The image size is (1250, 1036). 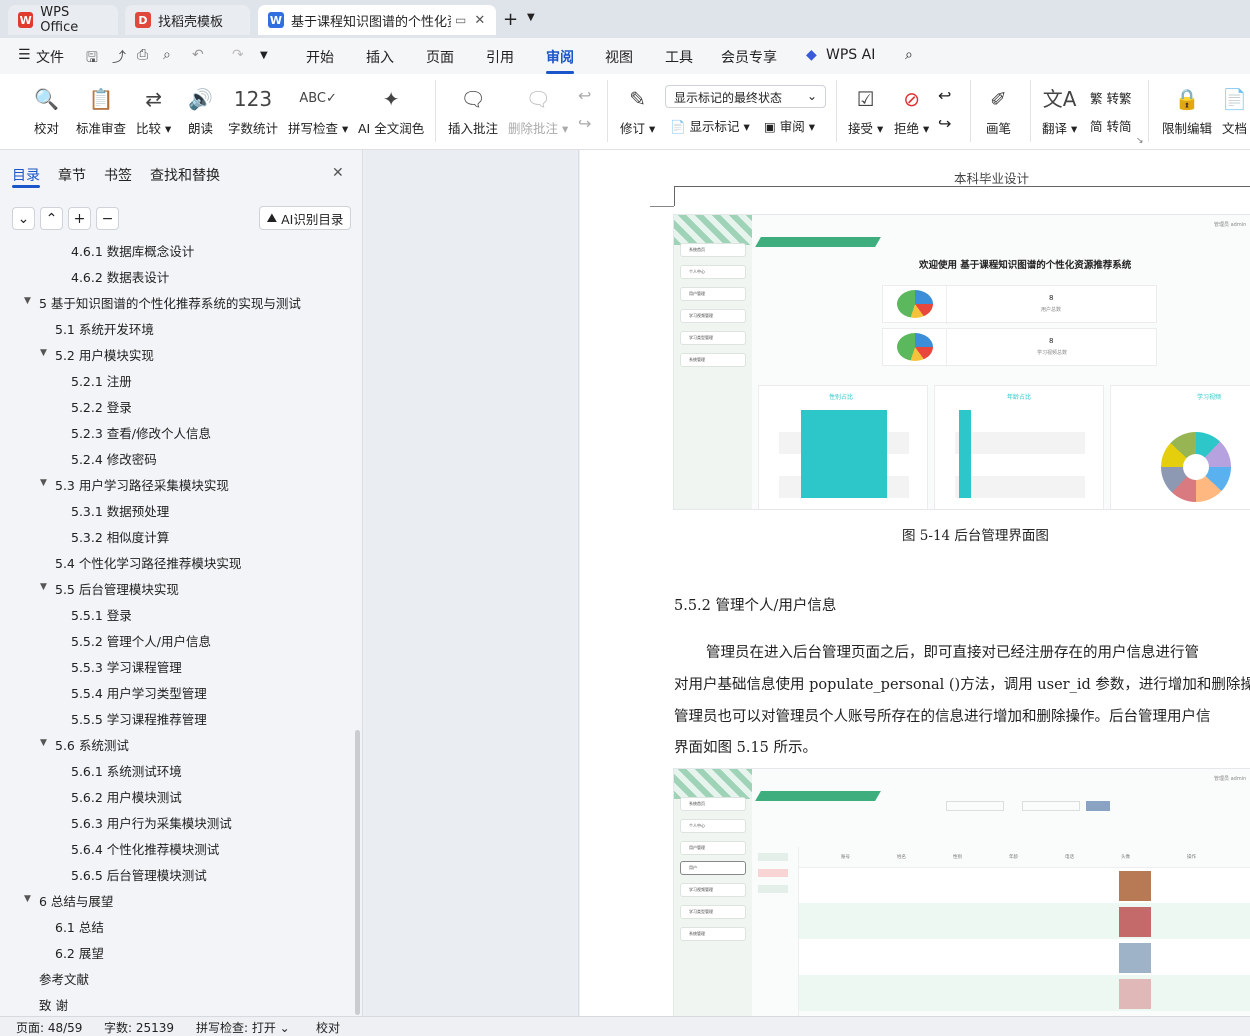 What do you see at coordinates (151, 822) in the screenshot?
I see `toc-item: 5.6.3 用户行为采集模块测试` at bounding box center [151, 822].